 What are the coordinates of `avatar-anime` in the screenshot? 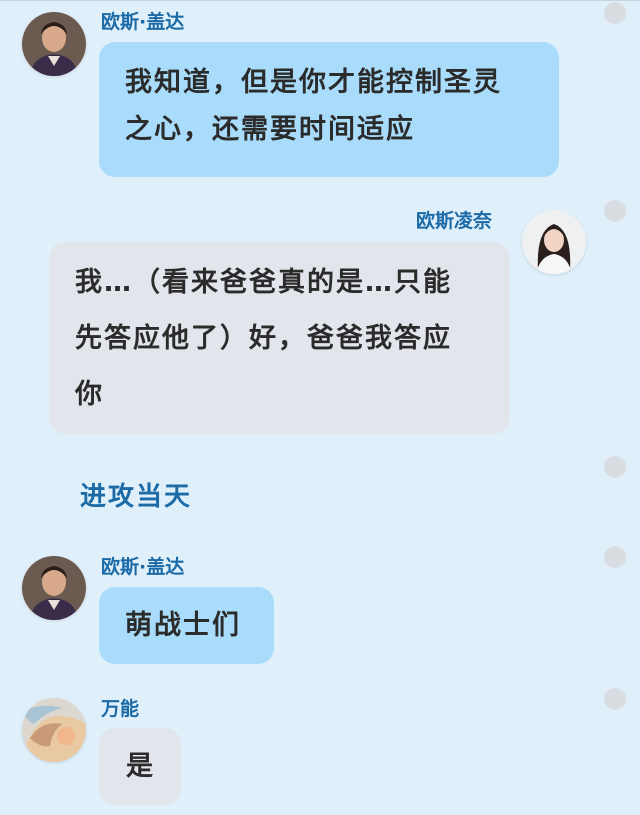 It's located at (54, 730).